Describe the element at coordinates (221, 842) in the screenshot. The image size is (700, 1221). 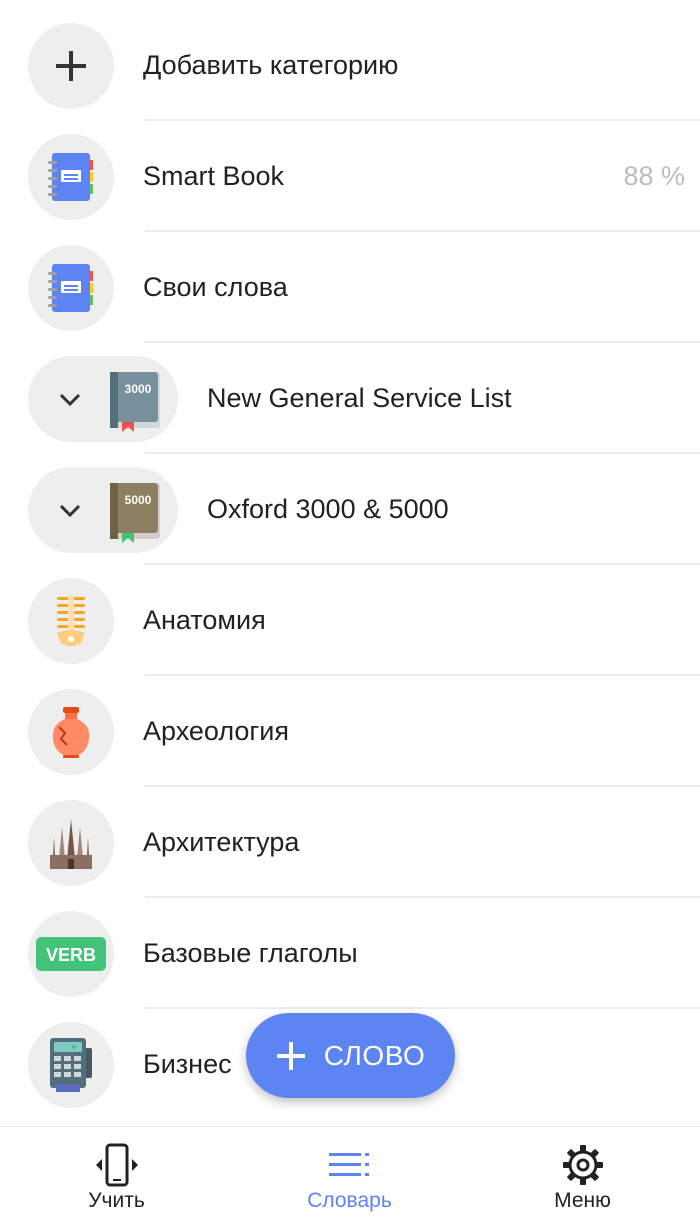
I see `item-label: Архитектура` at that location.